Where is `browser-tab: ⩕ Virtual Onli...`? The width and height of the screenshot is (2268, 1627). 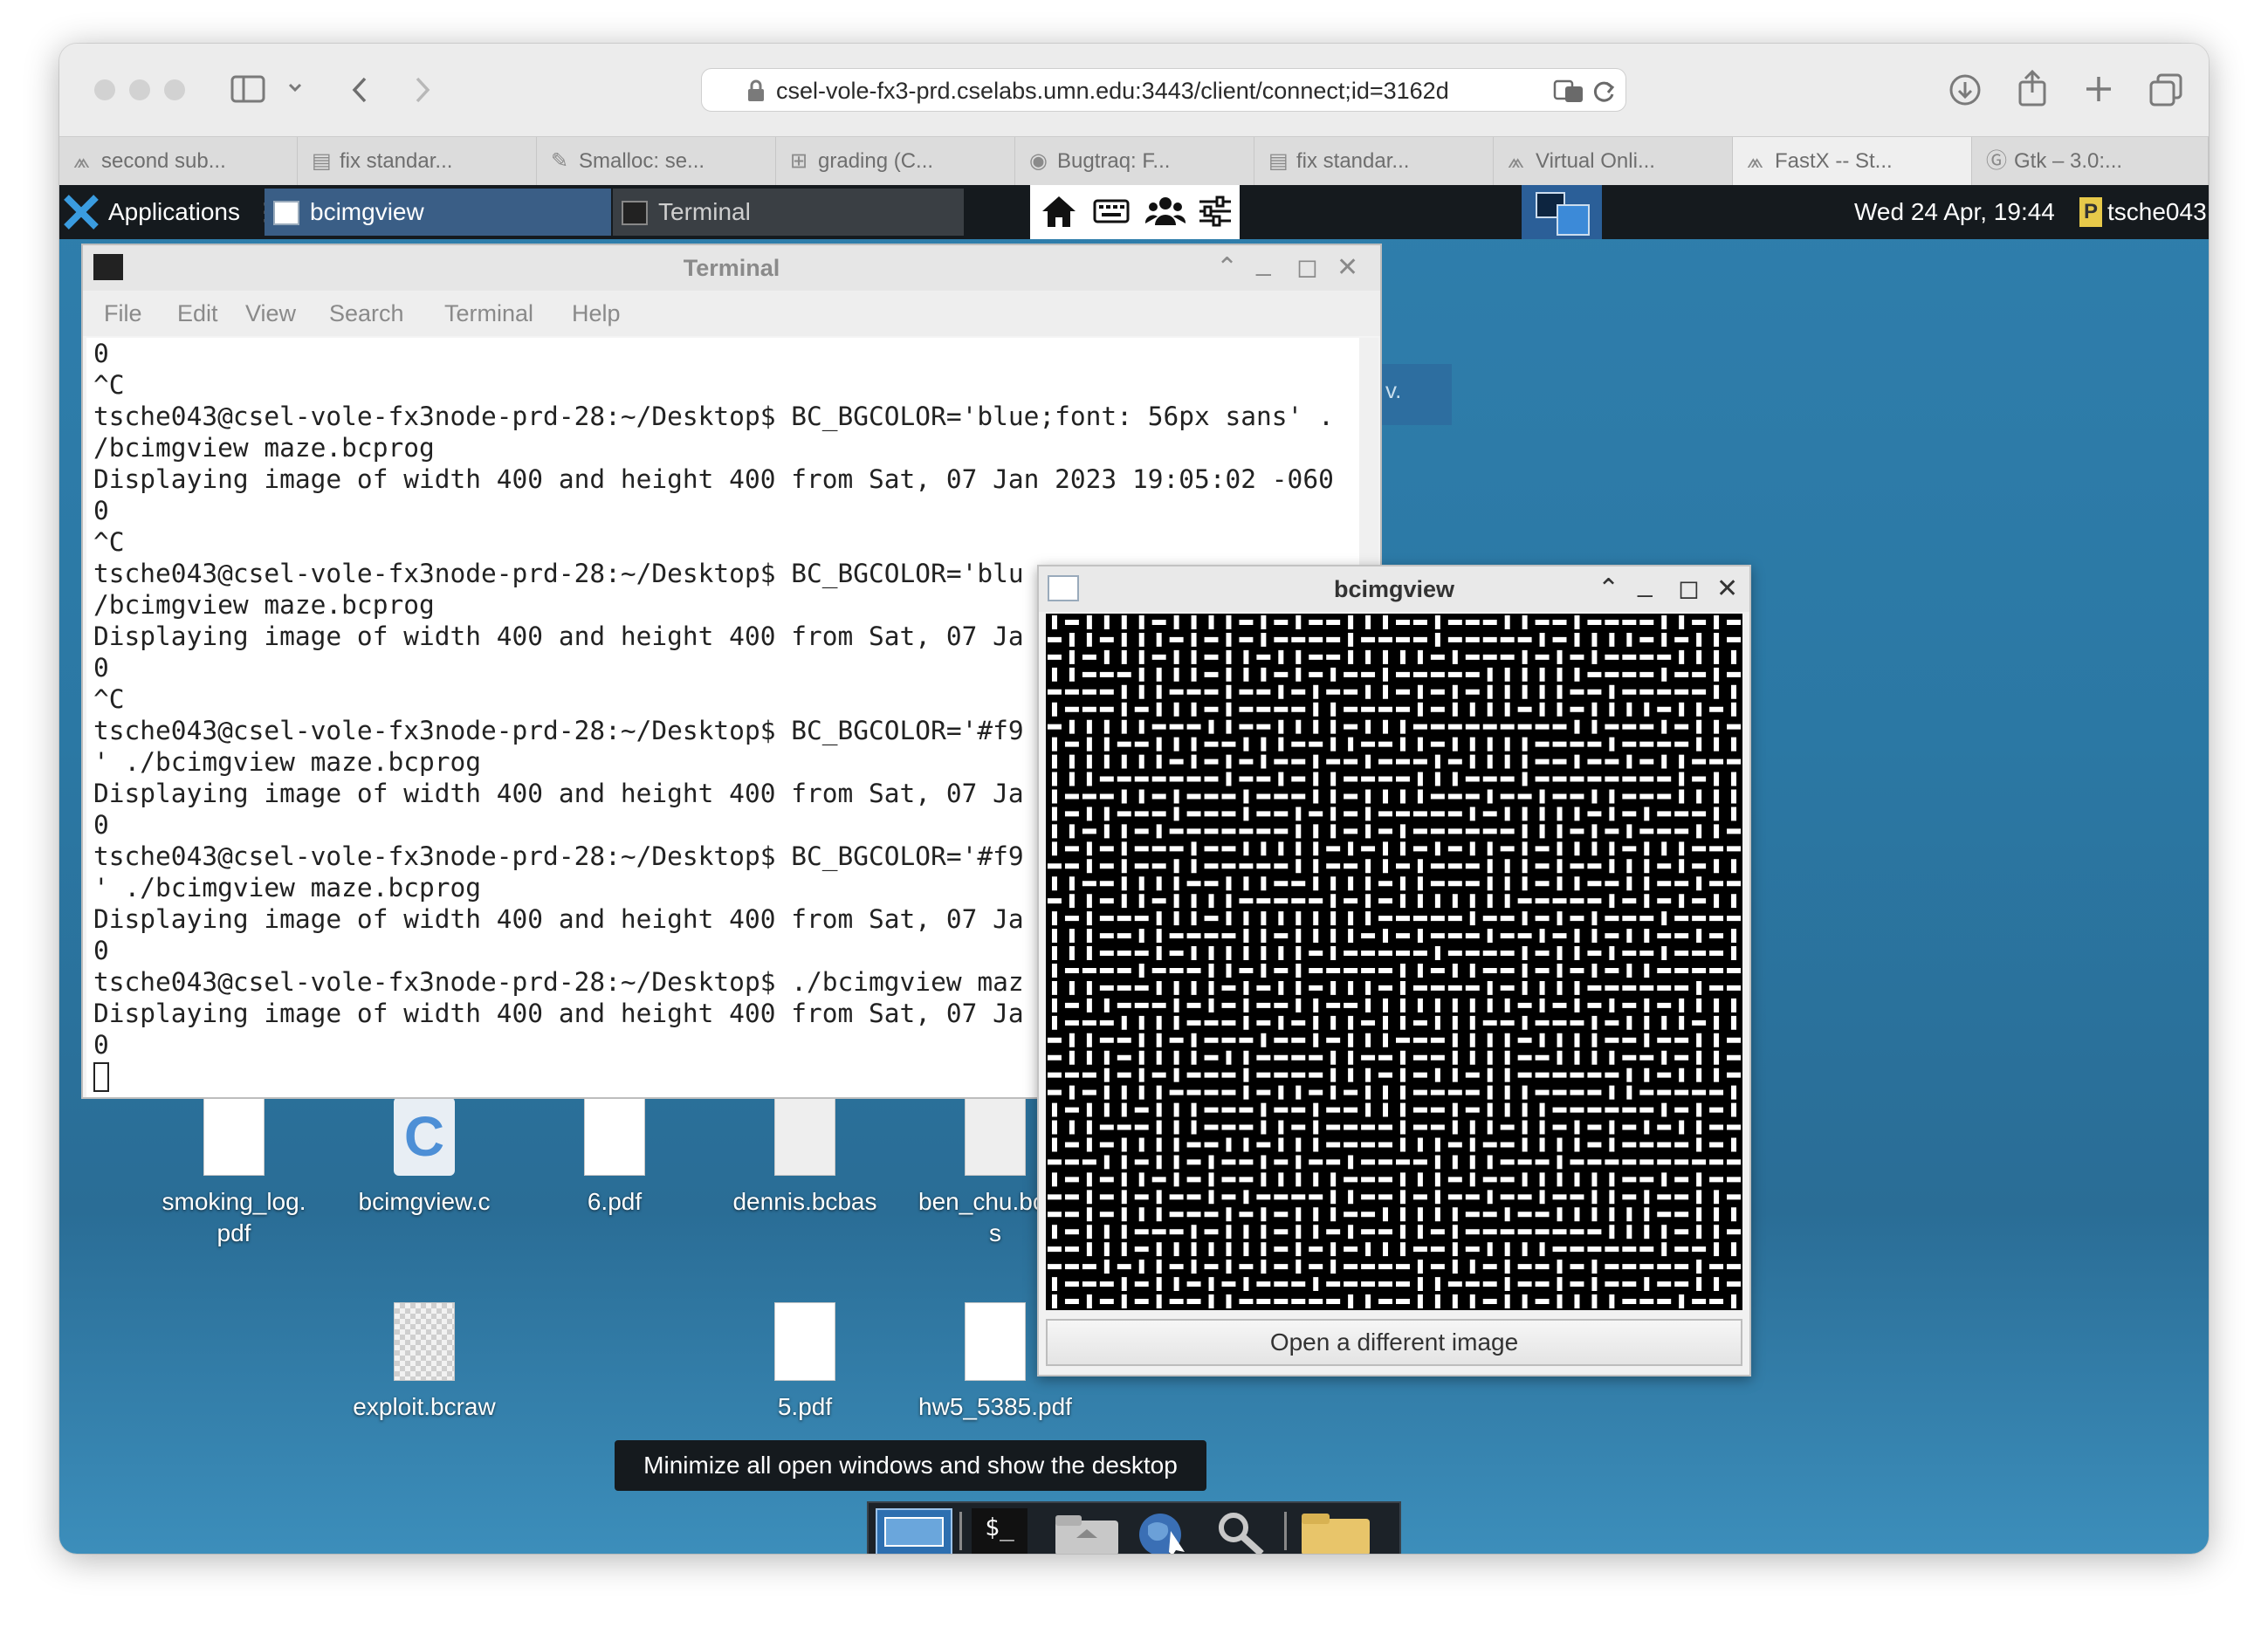 browser-tab: ⩕ Virtual Onli... is located at coordinates (1614, 161).